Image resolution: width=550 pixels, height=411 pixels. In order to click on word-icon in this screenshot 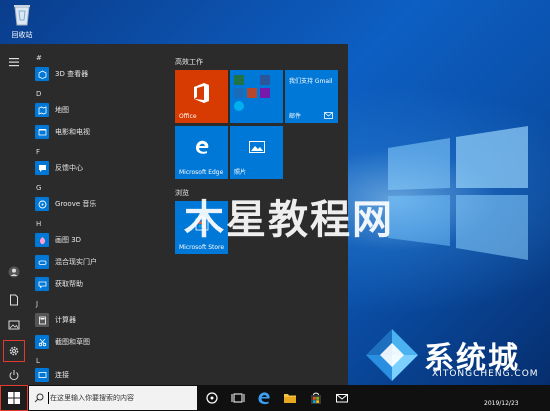, I will do `click(265, 80)`.